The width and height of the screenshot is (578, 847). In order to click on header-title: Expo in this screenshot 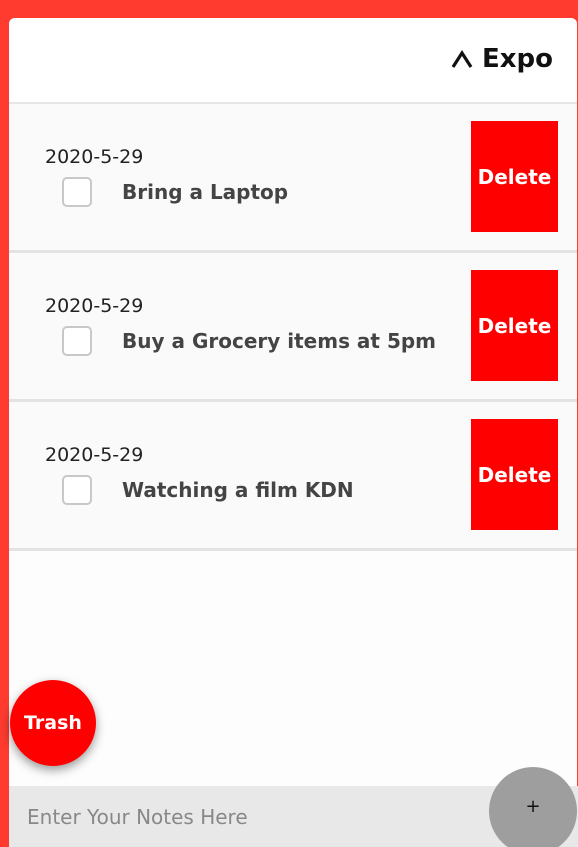, I will do `click(517, 59)`.